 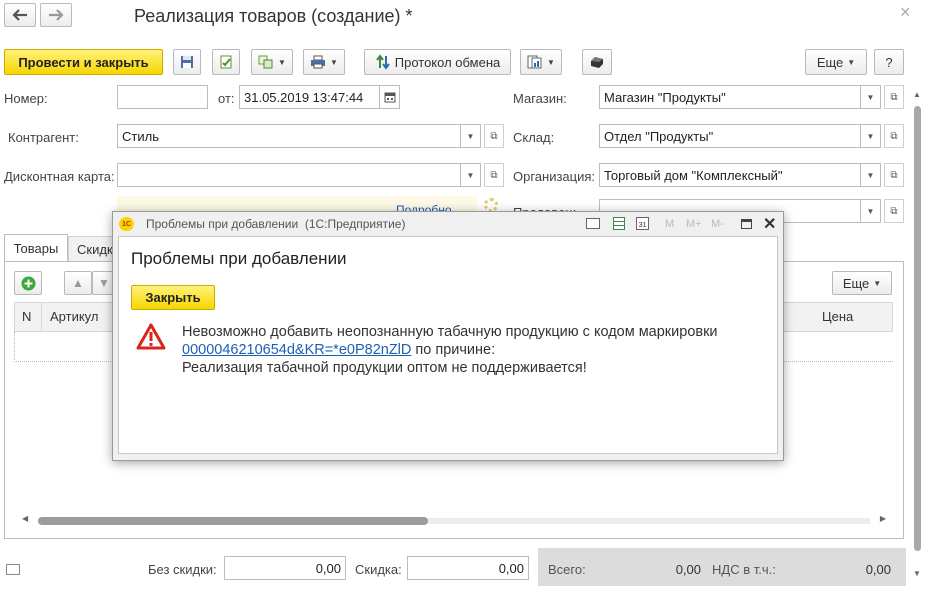 What do you see at coordinates (41, 317) in the screenshot?
I see `column-divider` at bounding box center [41, 317].